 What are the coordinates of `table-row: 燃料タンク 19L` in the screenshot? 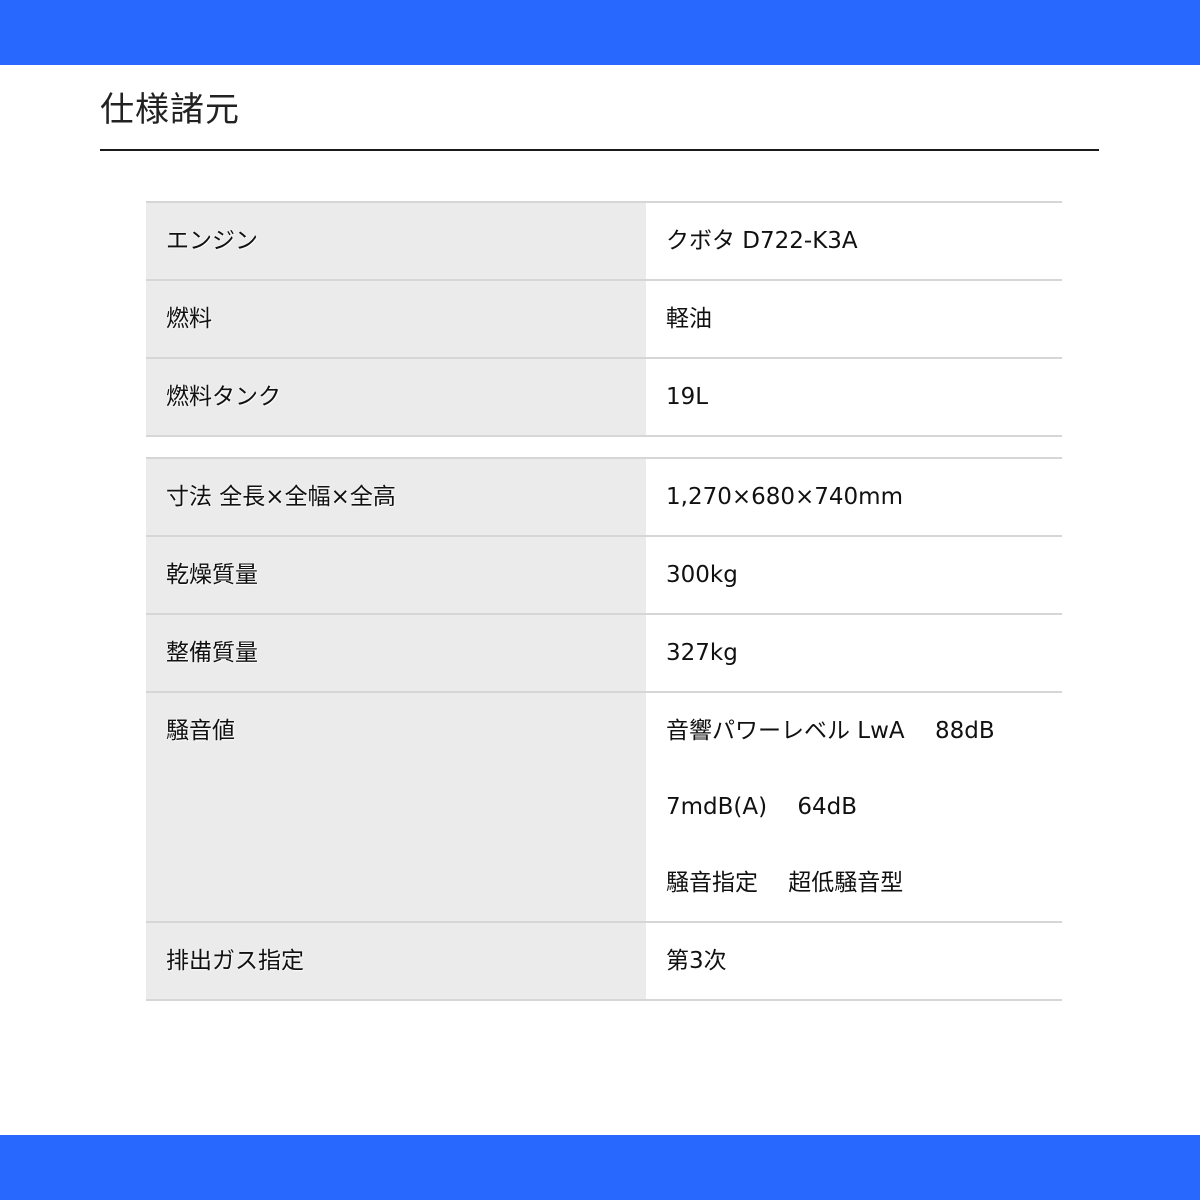 It's located at (604, 397).